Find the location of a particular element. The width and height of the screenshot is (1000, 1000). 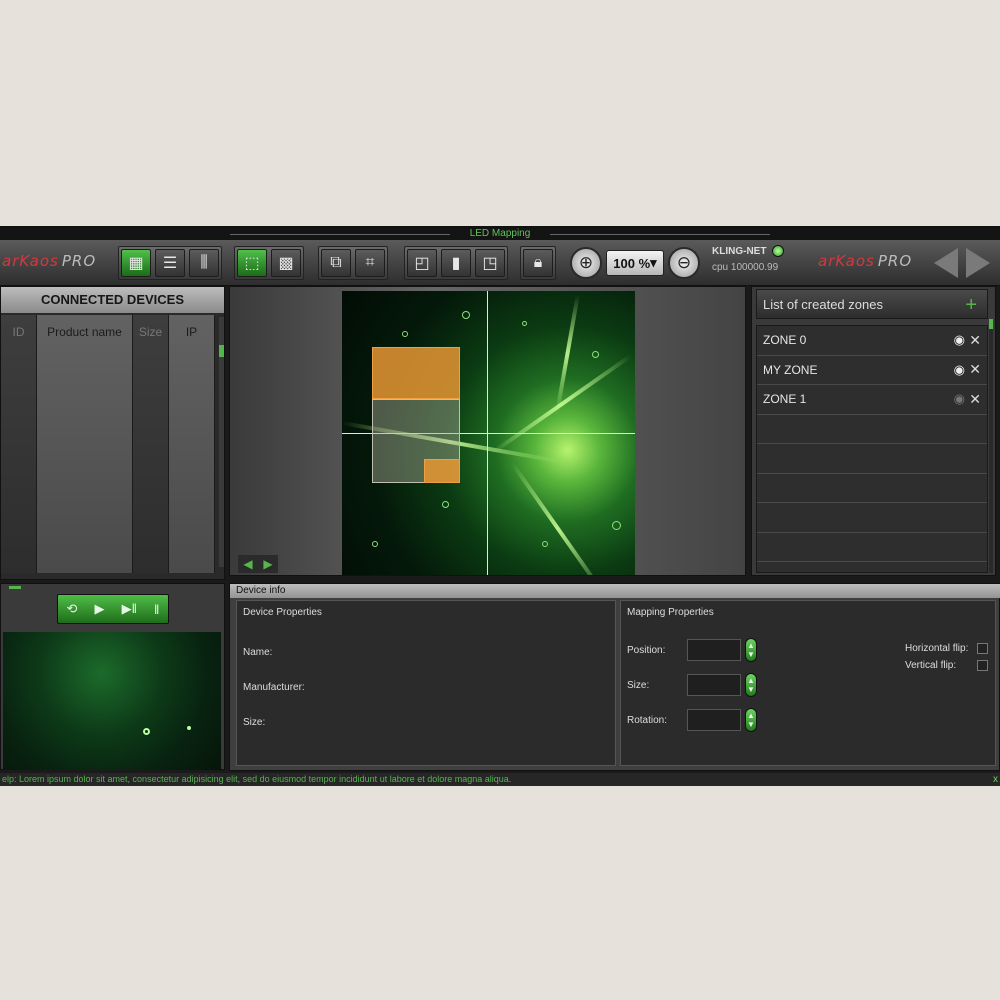

size-label: Size: is located at coordinates (254, 722).